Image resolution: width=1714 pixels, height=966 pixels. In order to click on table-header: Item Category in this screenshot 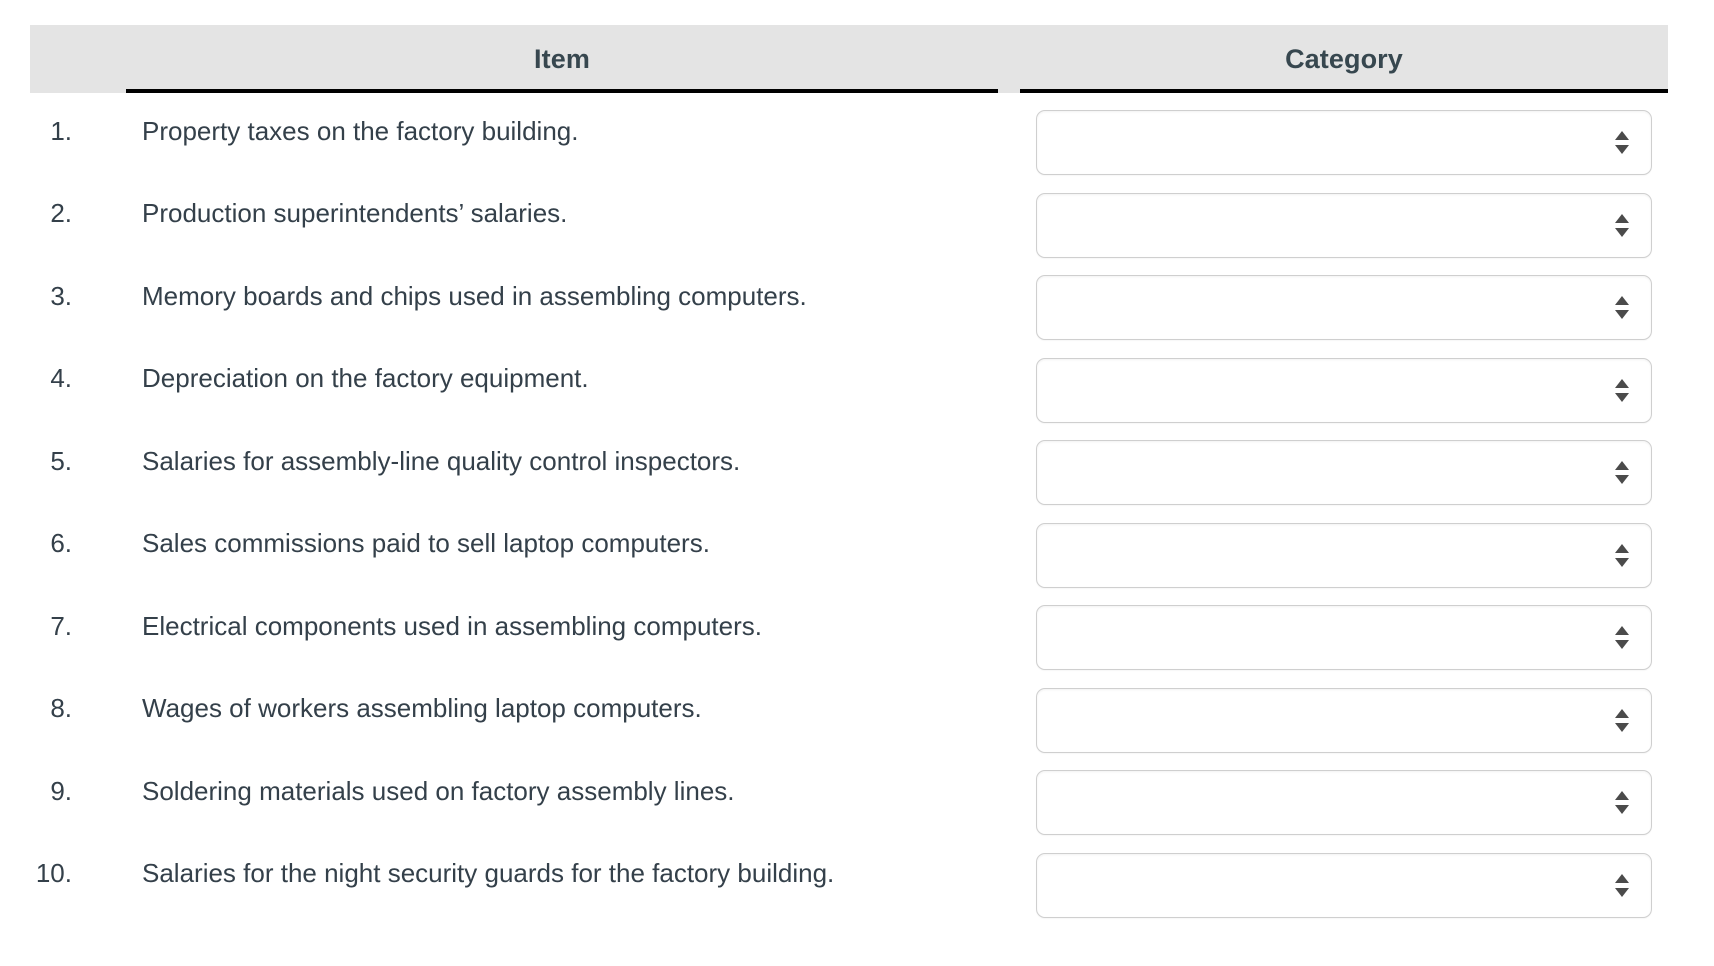, I will do `click(849, 59)`.